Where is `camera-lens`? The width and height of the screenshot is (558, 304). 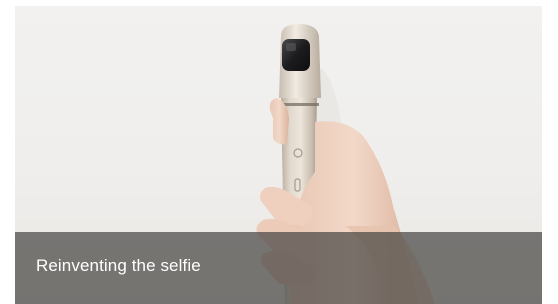 camera-lens is located at coordinates (296, 55).